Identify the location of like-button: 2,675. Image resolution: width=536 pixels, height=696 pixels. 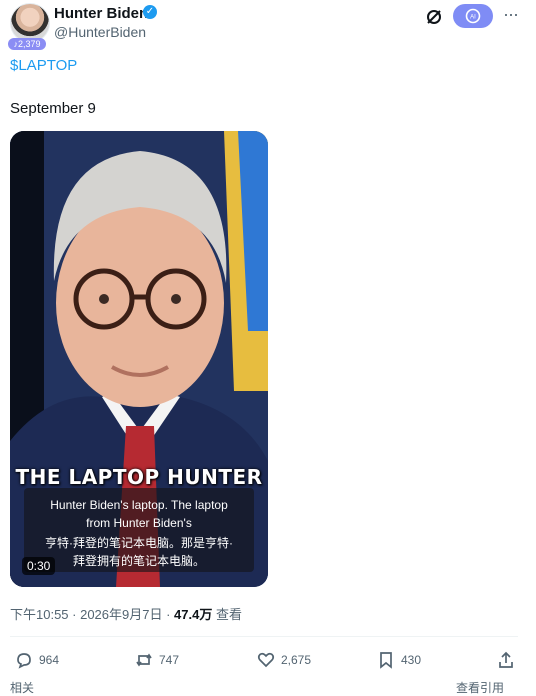
(283, 660).